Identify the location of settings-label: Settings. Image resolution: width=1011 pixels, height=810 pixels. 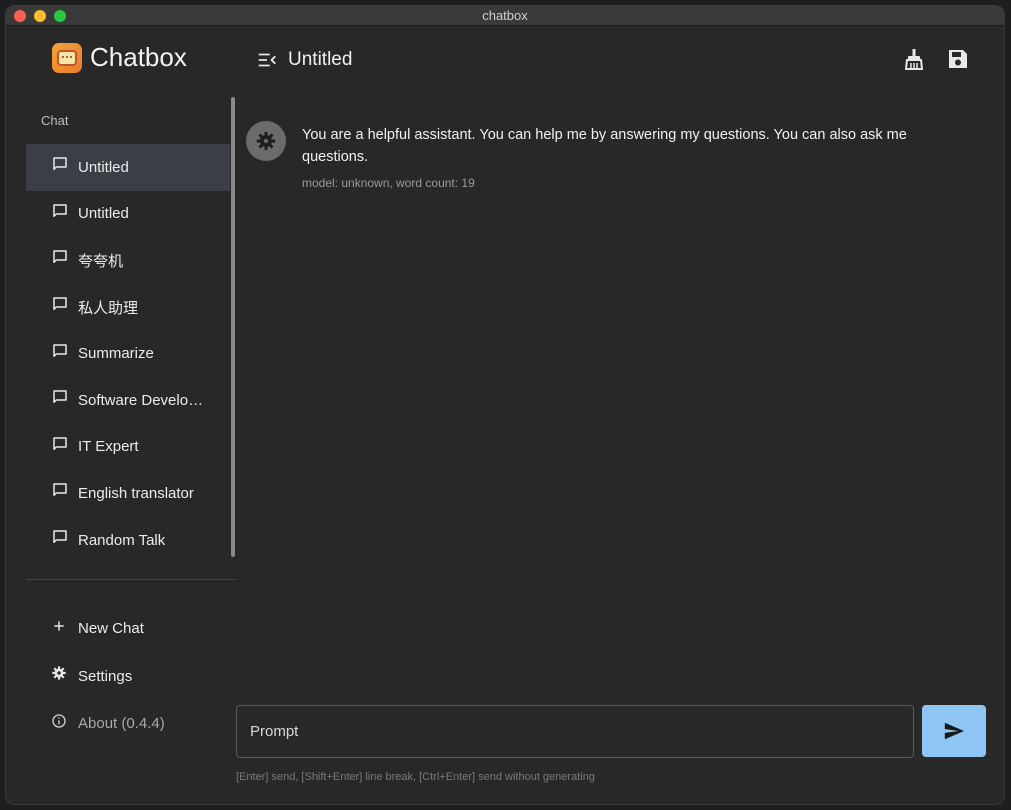
(105, 676).